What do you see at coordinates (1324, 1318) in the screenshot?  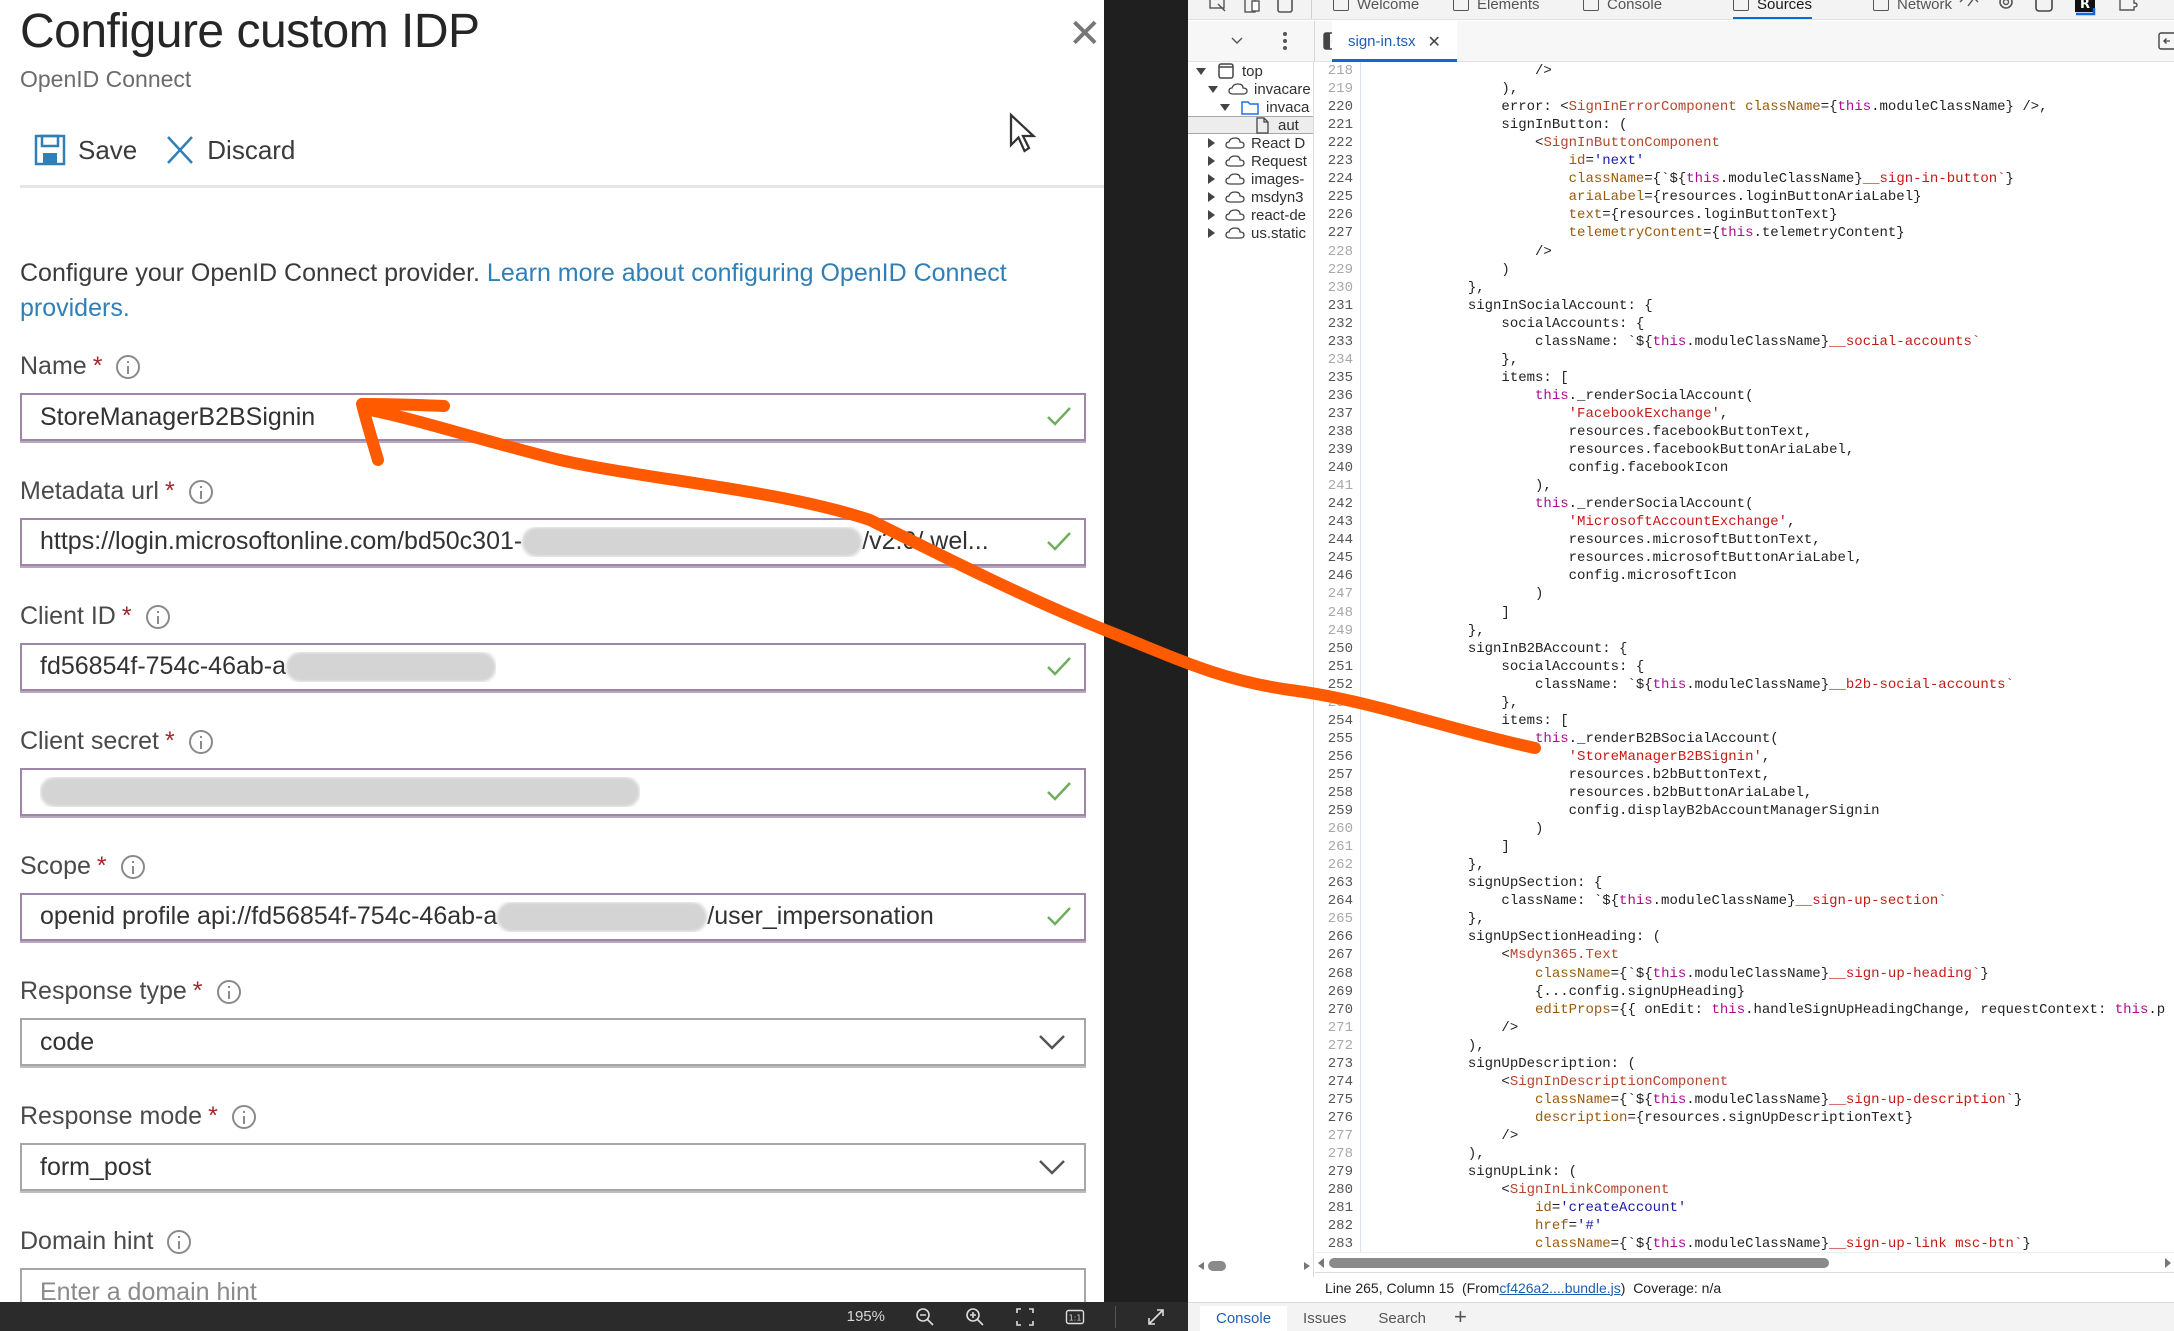 I see `drawer-tab-issues: Issues` at bounding box center [1324, 1318].